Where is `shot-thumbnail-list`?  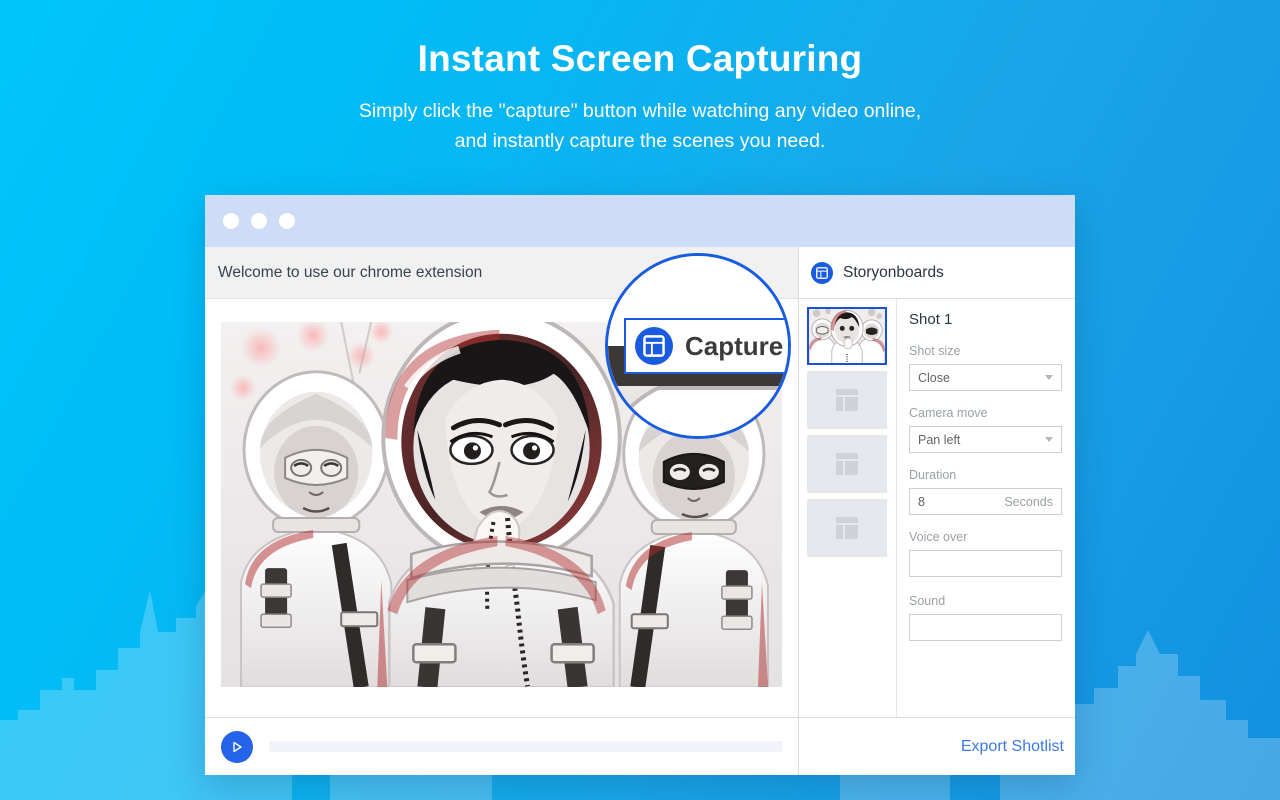 shot-thumbnail-list is located at coordinates (848, 508).